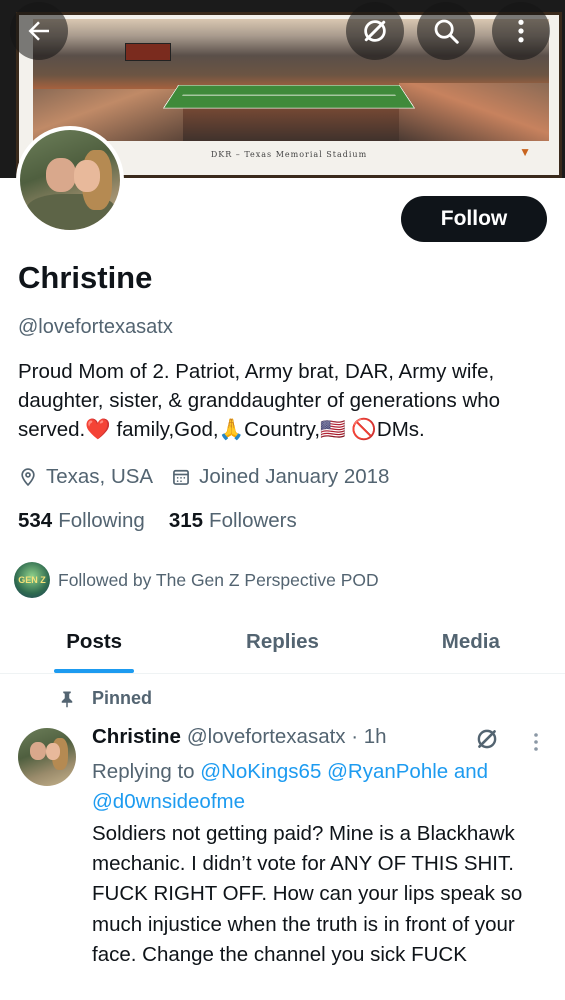  I want to click on profile-meta: Texas, USA Joined January 2018, so click(212, 477).